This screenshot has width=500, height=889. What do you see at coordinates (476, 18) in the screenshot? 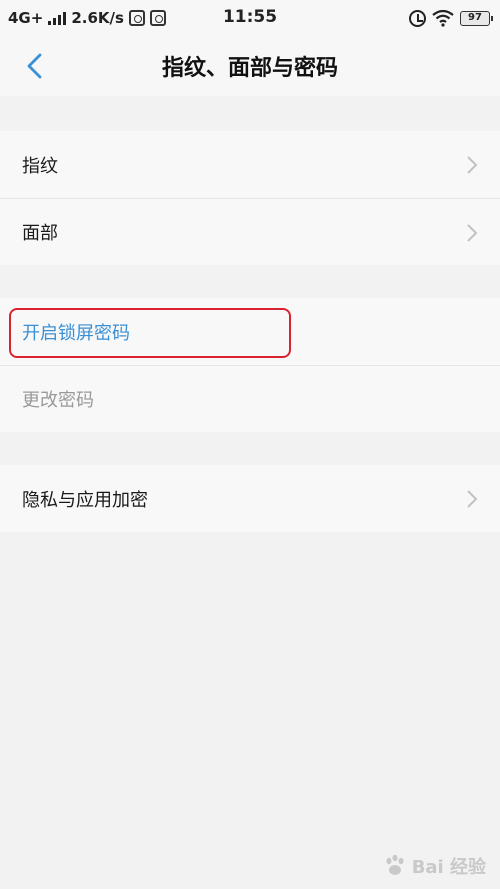
I see `battery-icon: 97` at bounding box center [476, 18].